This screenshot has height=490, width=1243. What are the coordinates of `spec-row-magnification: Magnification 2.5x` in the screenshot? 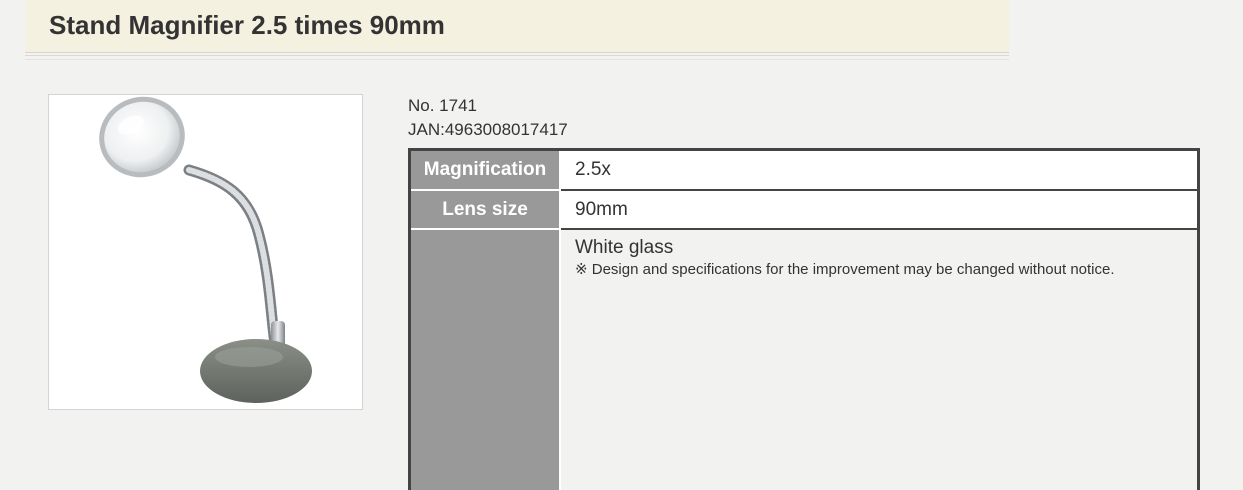 It's located at (803, 169).